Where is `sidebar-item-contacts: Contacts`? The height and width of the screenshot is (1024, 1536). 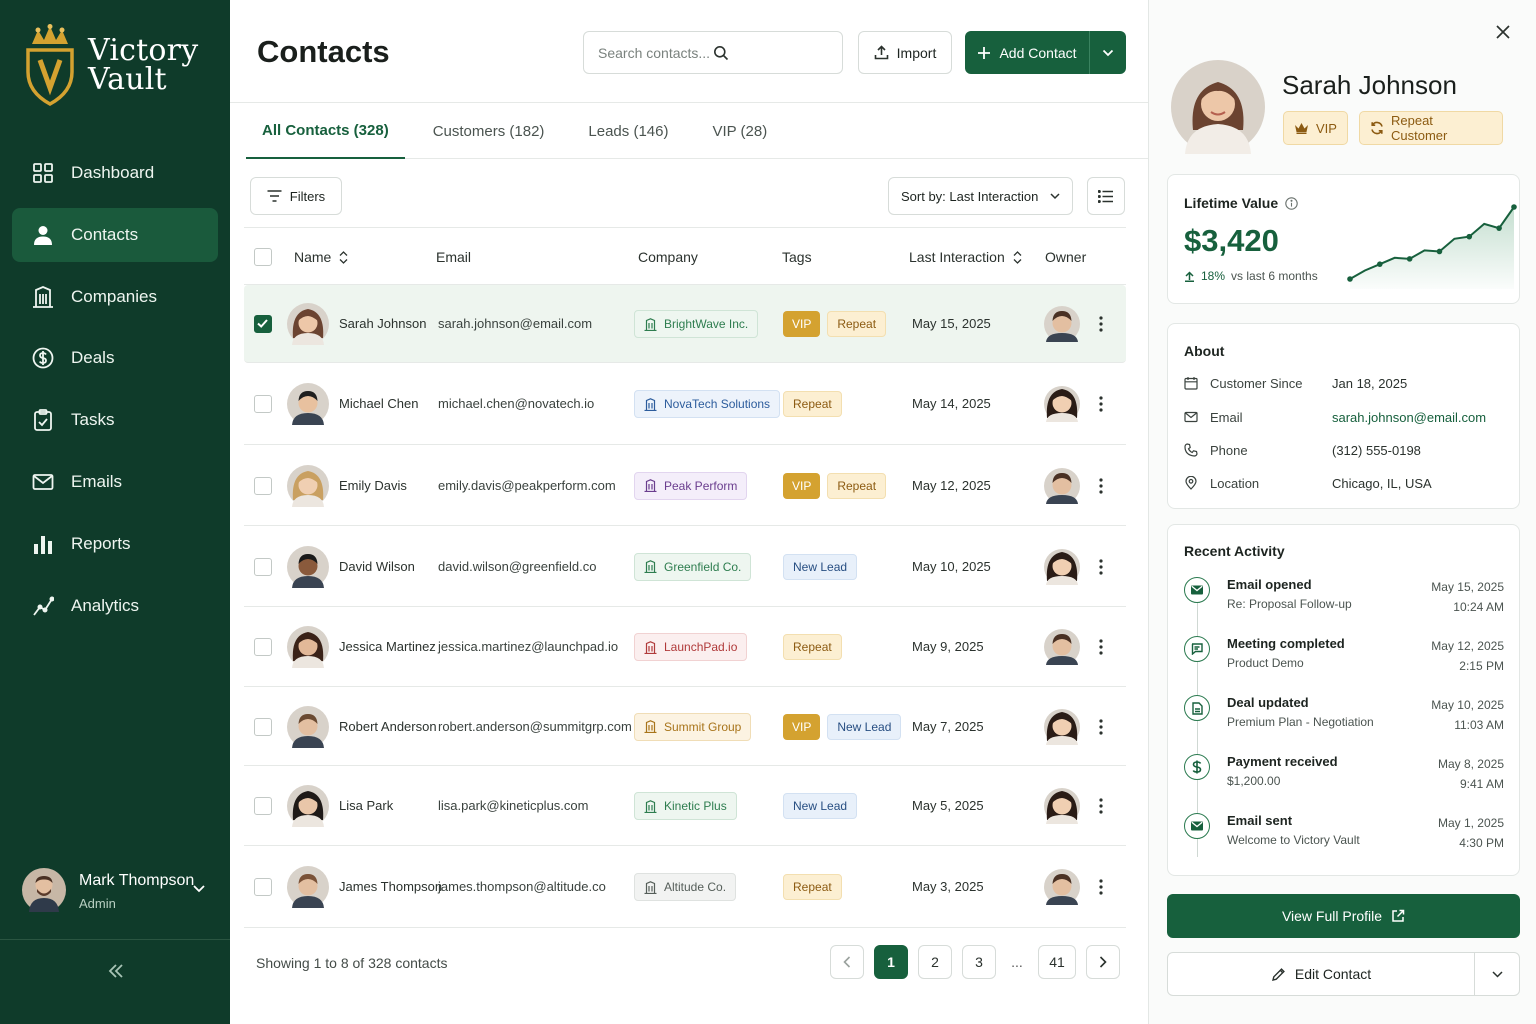 sidebar-item-contacts: Contacts is located at coordinates (115, 234).